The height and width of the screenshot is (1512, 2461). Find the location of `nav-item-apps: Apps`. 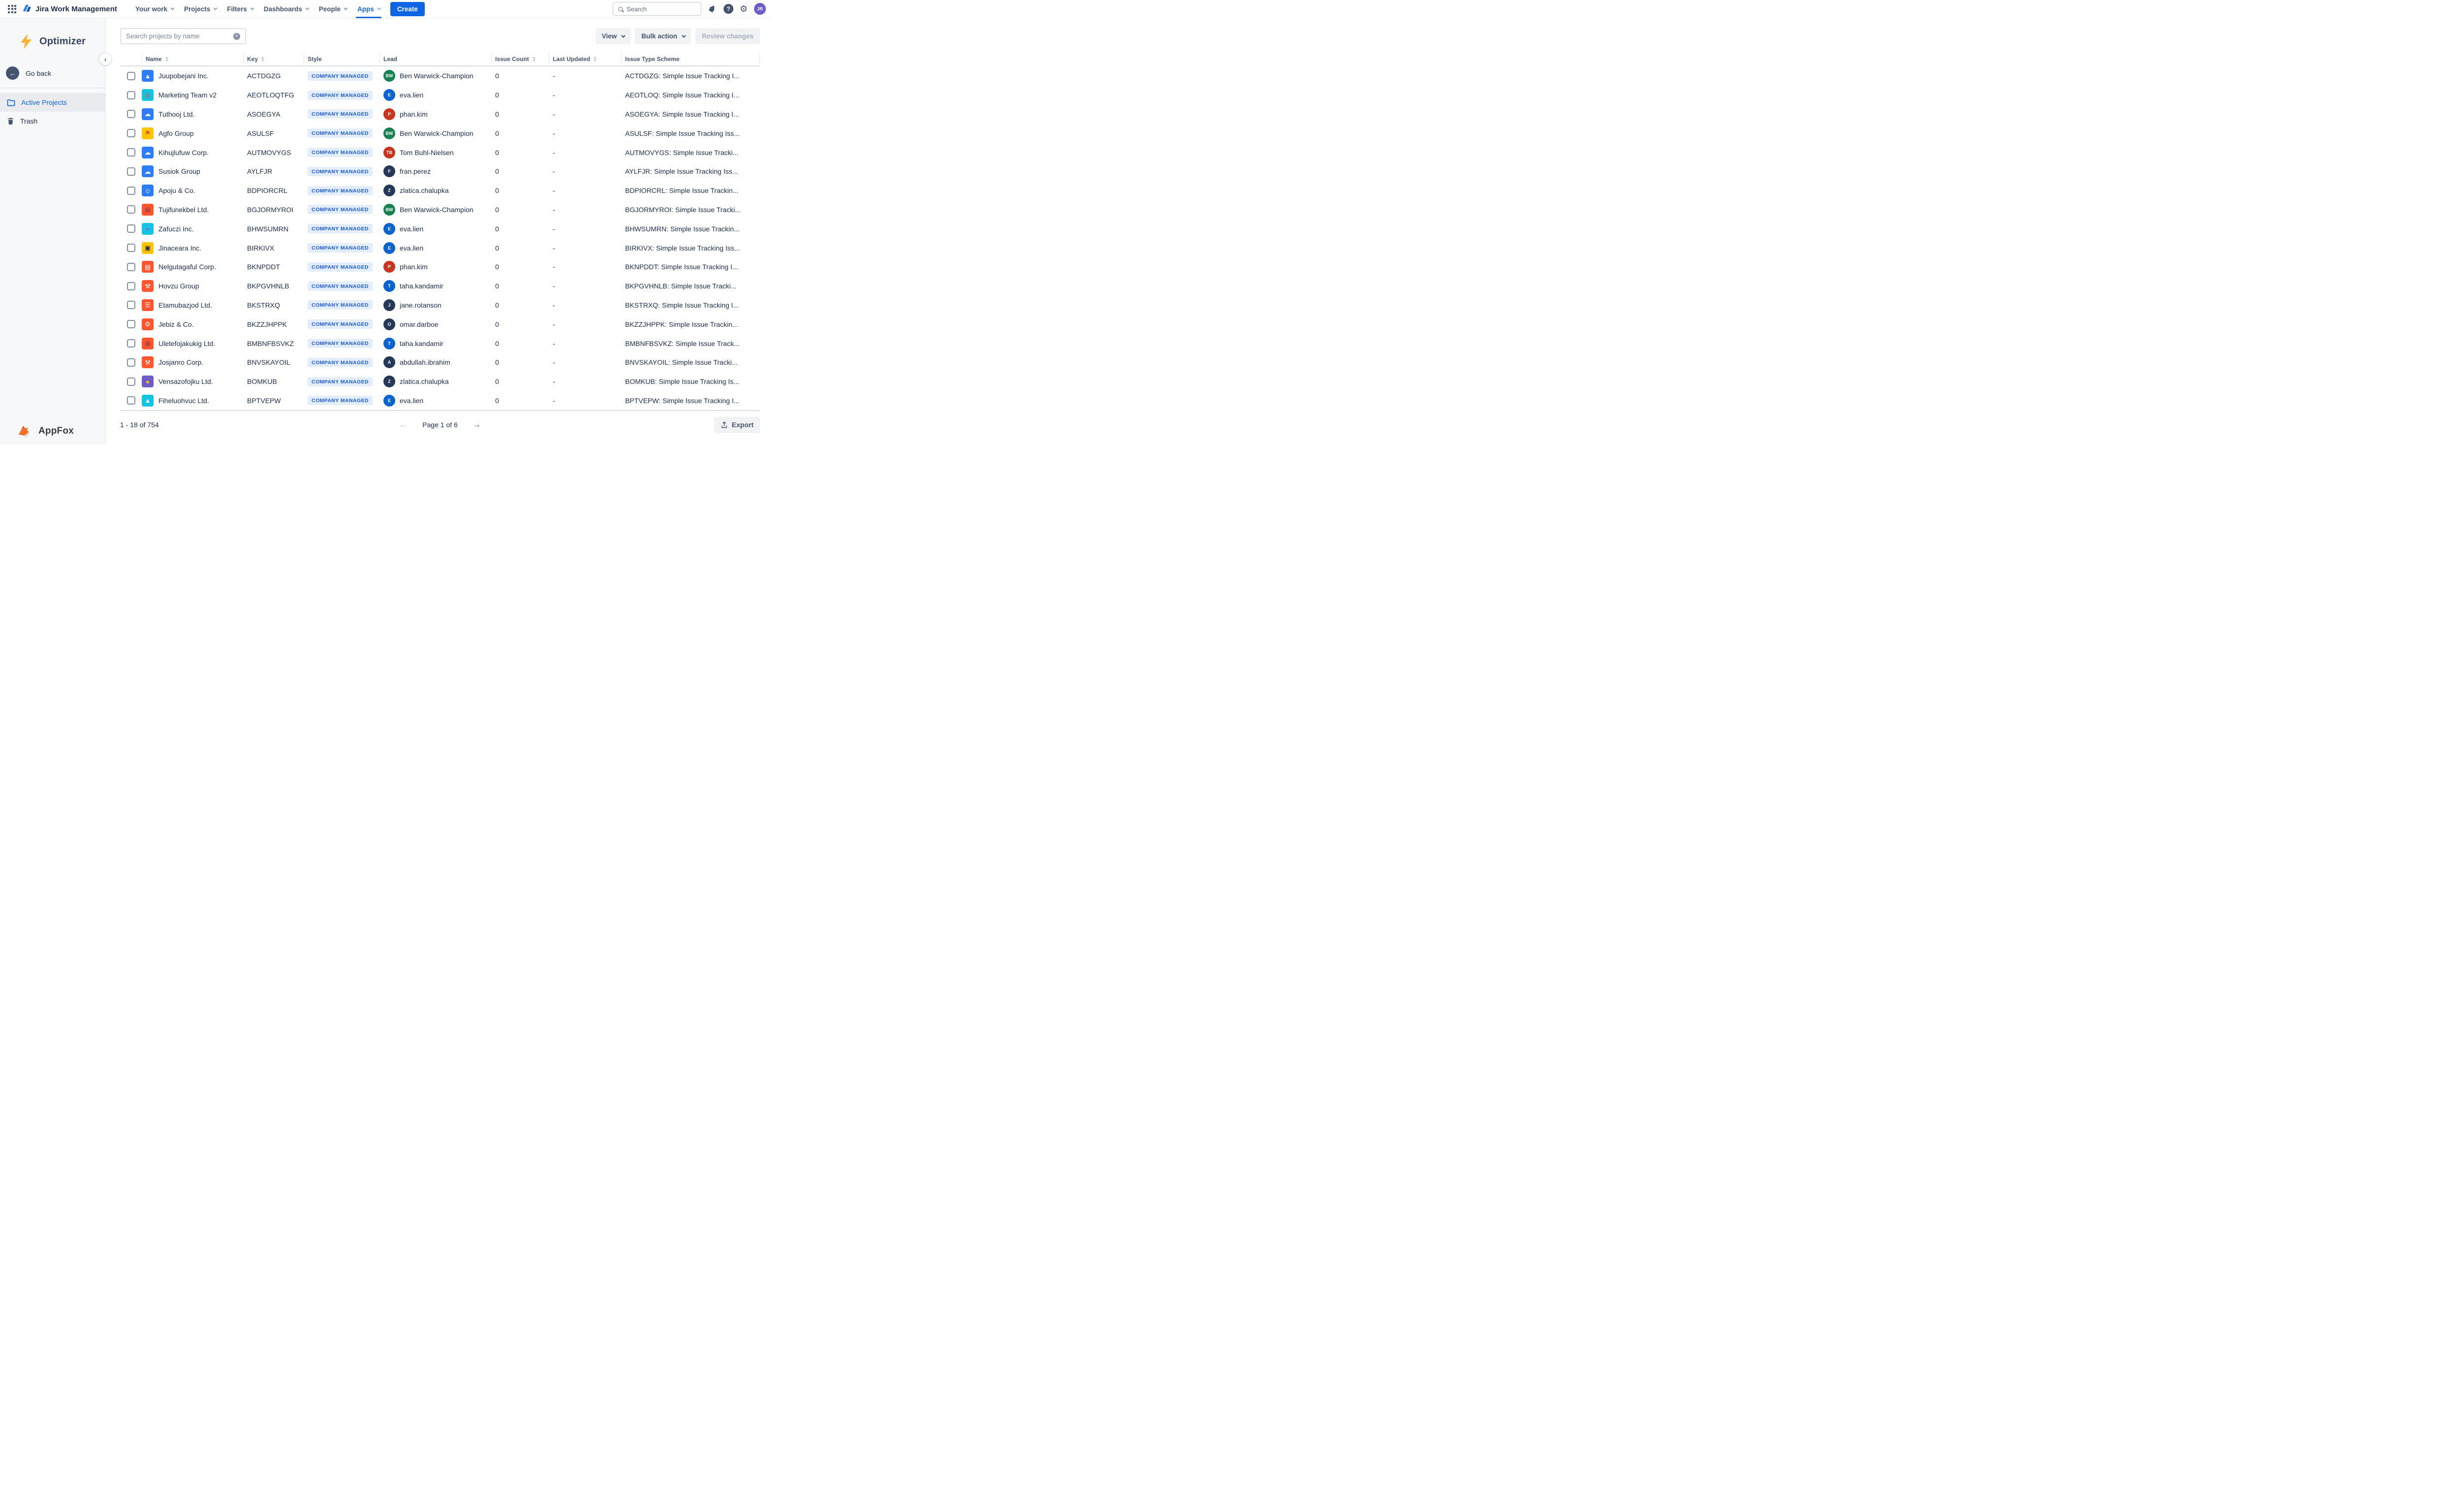

nav-item-apps: Apps is located at coordinates (368, 9).